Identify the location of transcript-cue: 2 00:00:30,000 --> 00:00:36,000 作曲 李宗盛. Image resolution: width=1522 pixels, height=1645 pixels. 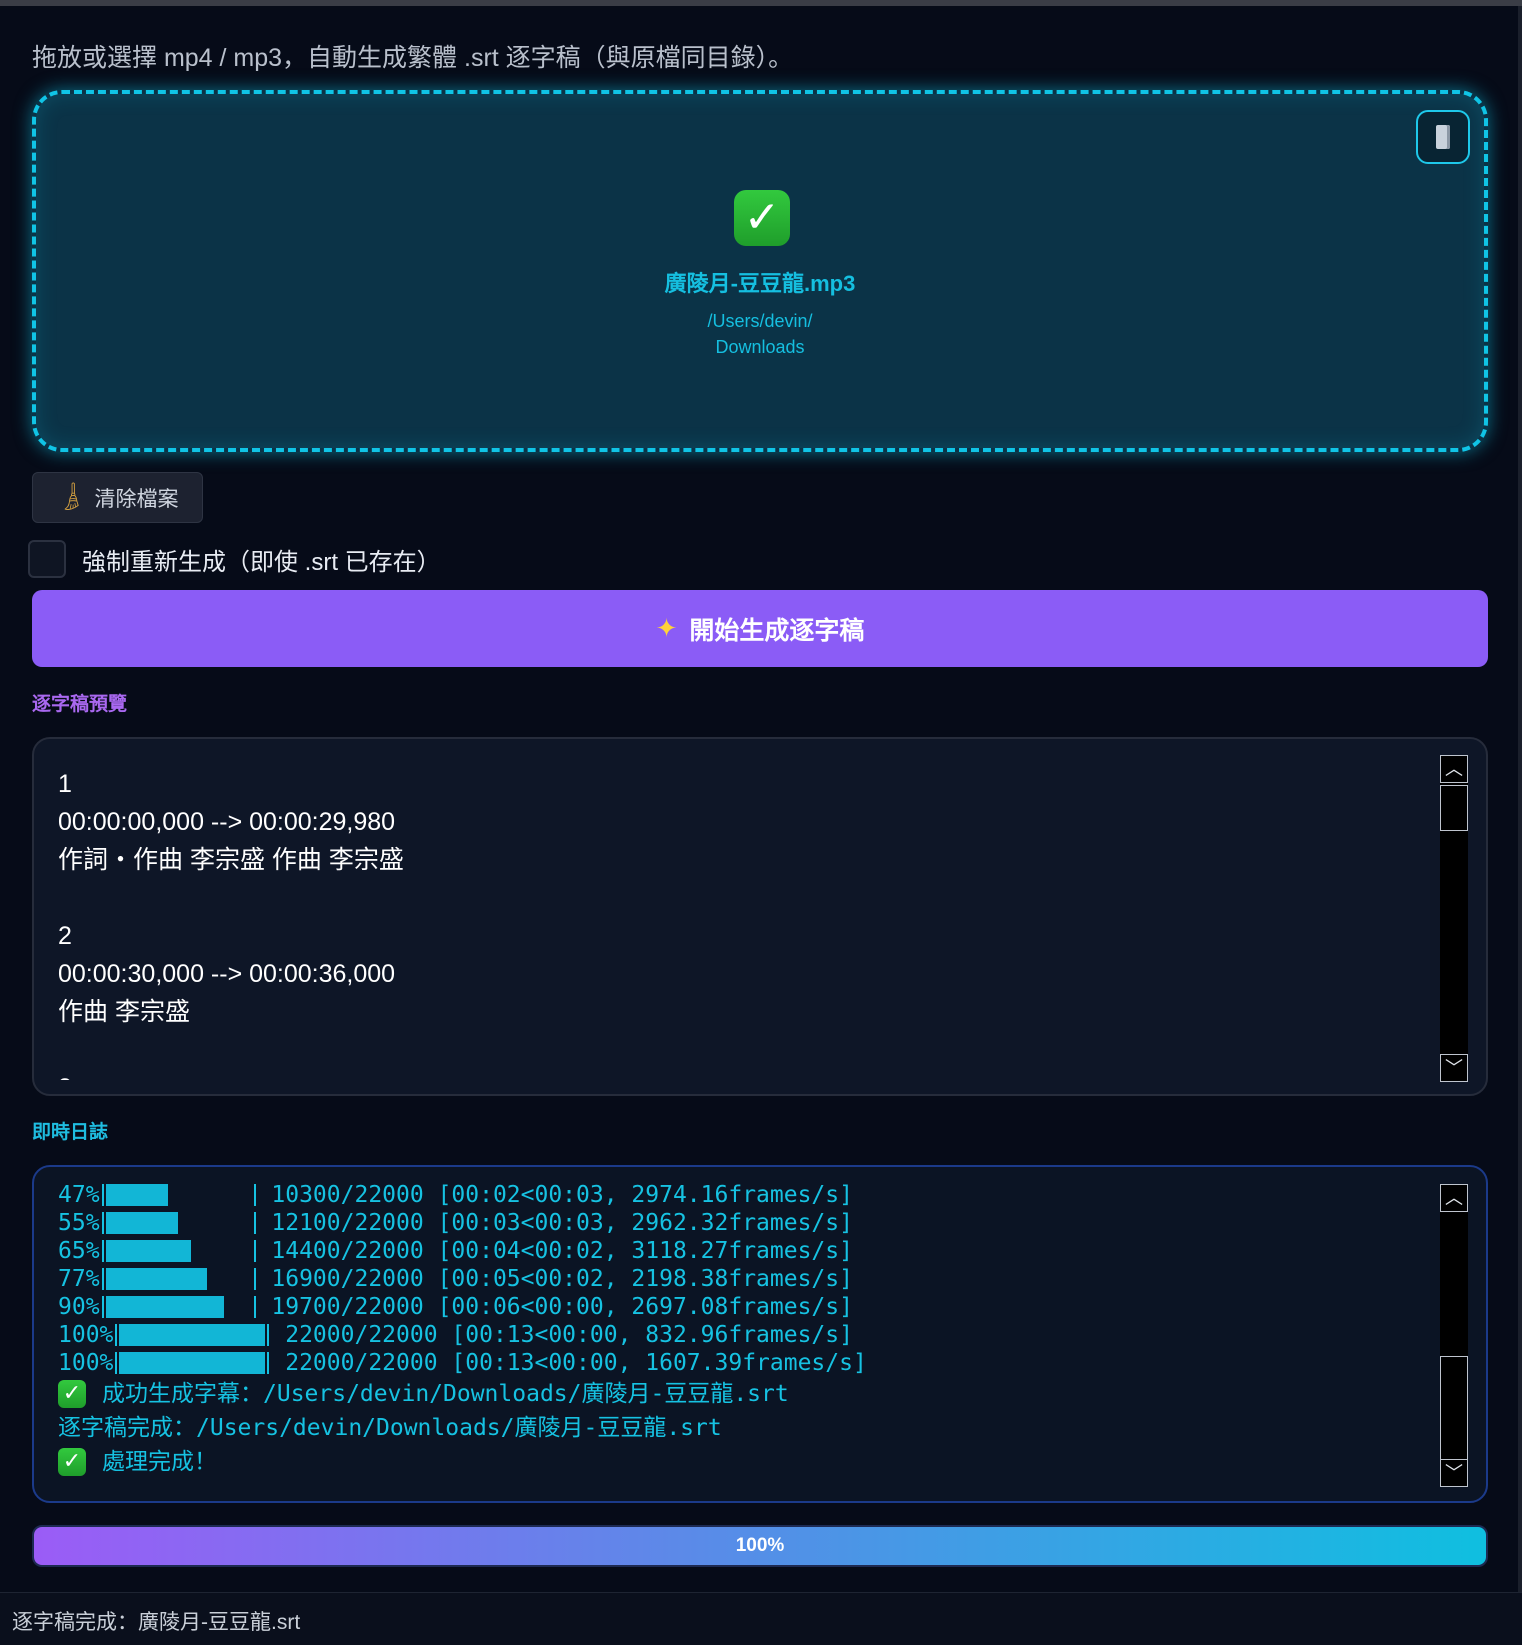
(742, 974).